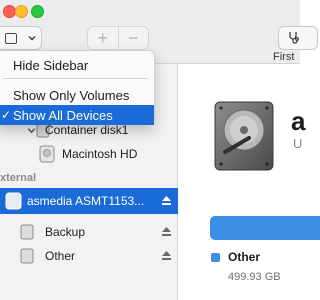  I want to click on menu-item-hide-sidebar: Hide Sidebar, so click(77, 65).